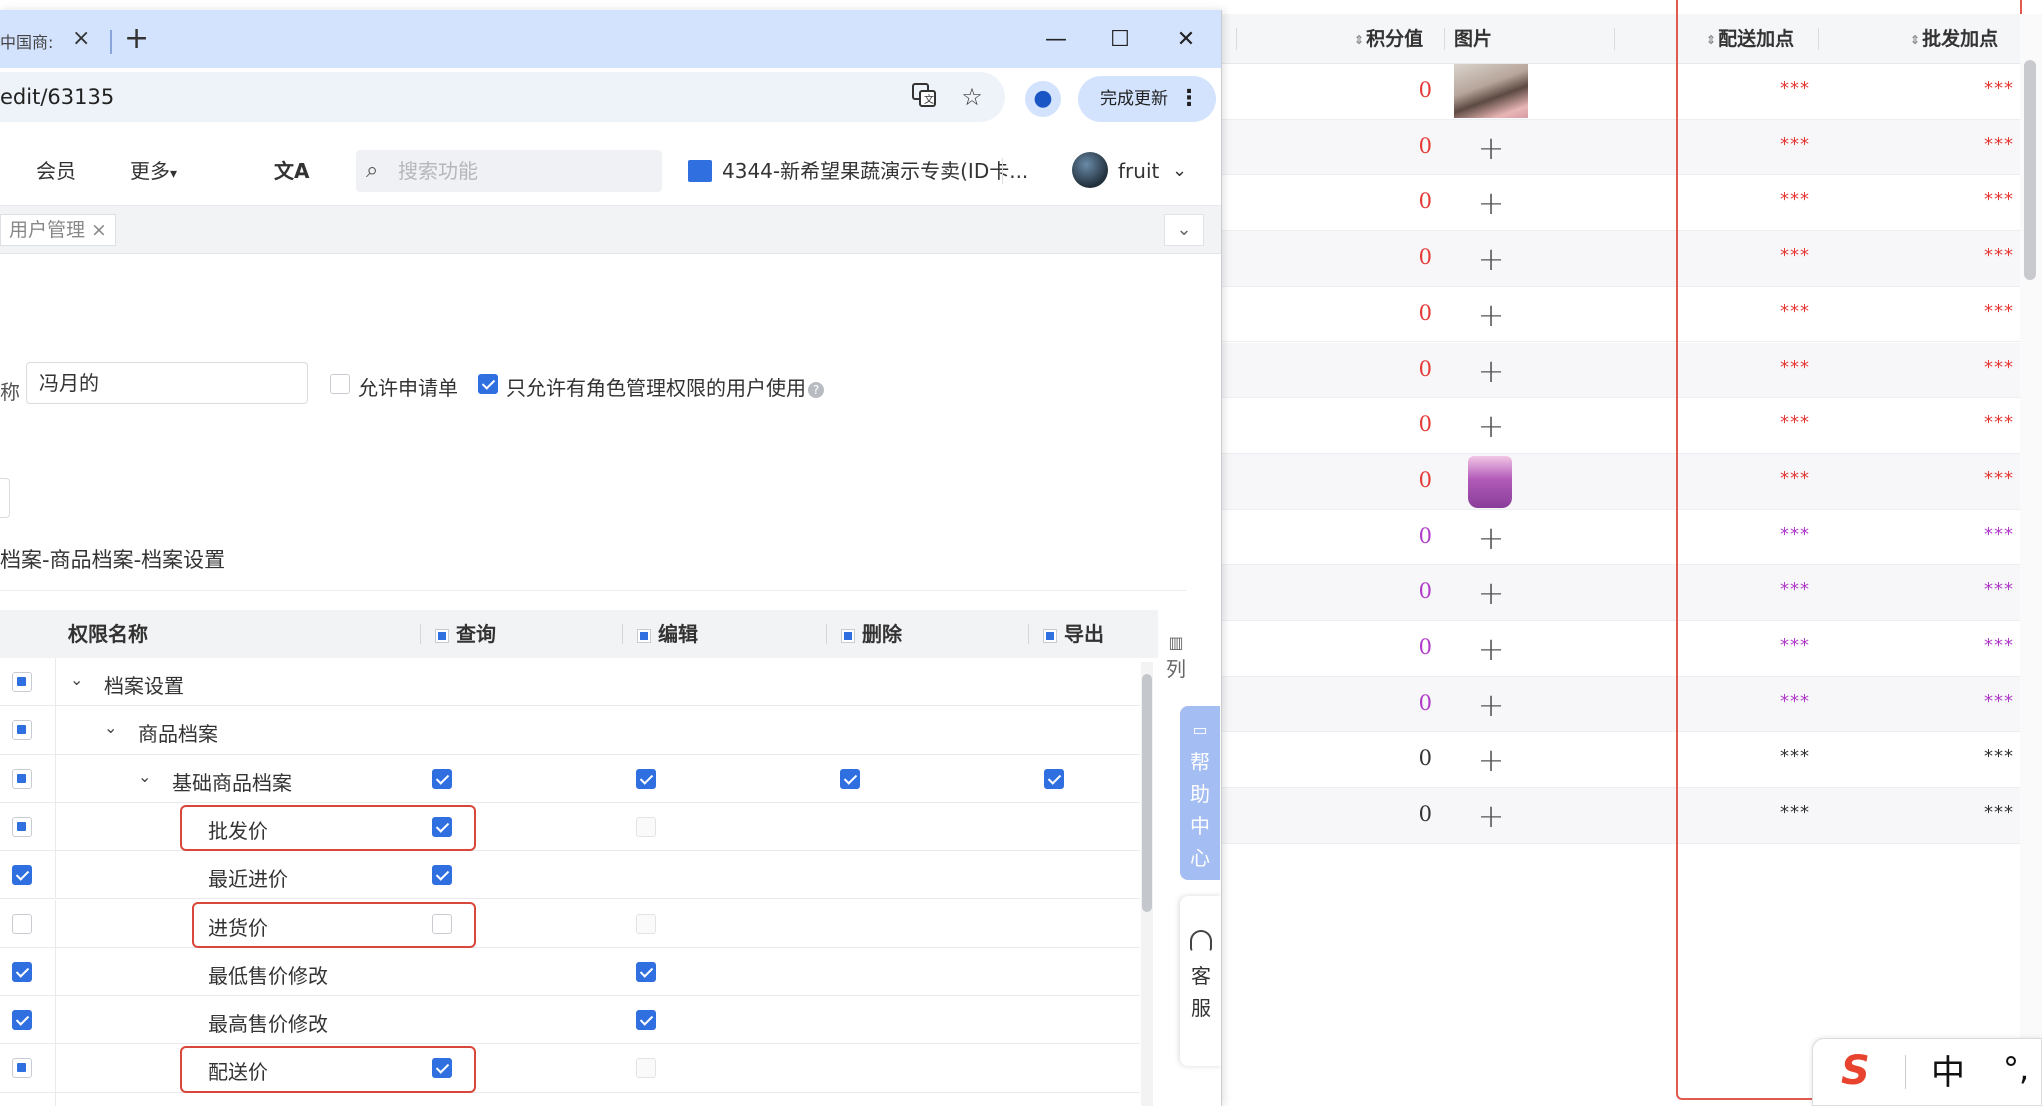 The image size is (2042, 1106). Describe the element at coordinates (972, 97) in the screenshot. I see `bookmark-star-icon: ☆` at that location.